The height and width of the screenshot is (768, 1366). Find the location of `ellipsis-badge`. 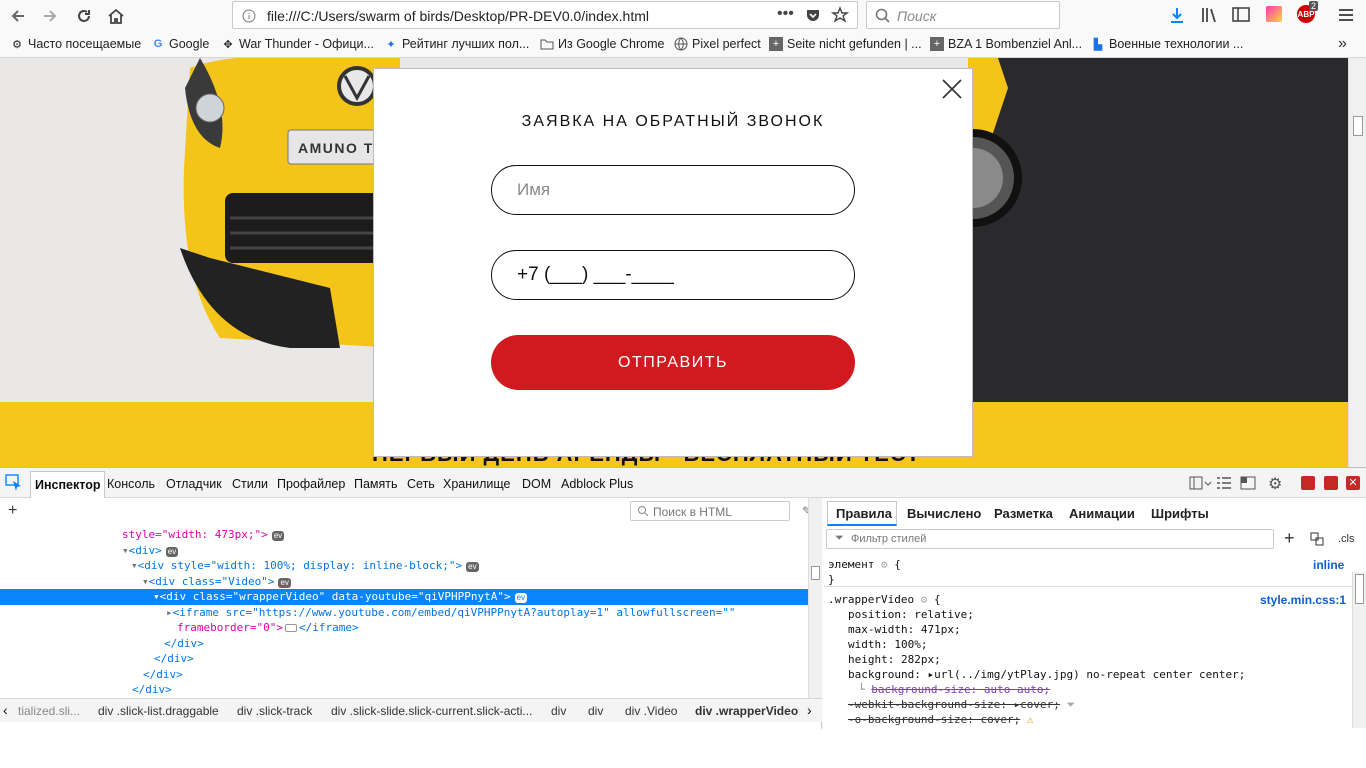

ellipsis-badge is located at coordinates (290, 628).